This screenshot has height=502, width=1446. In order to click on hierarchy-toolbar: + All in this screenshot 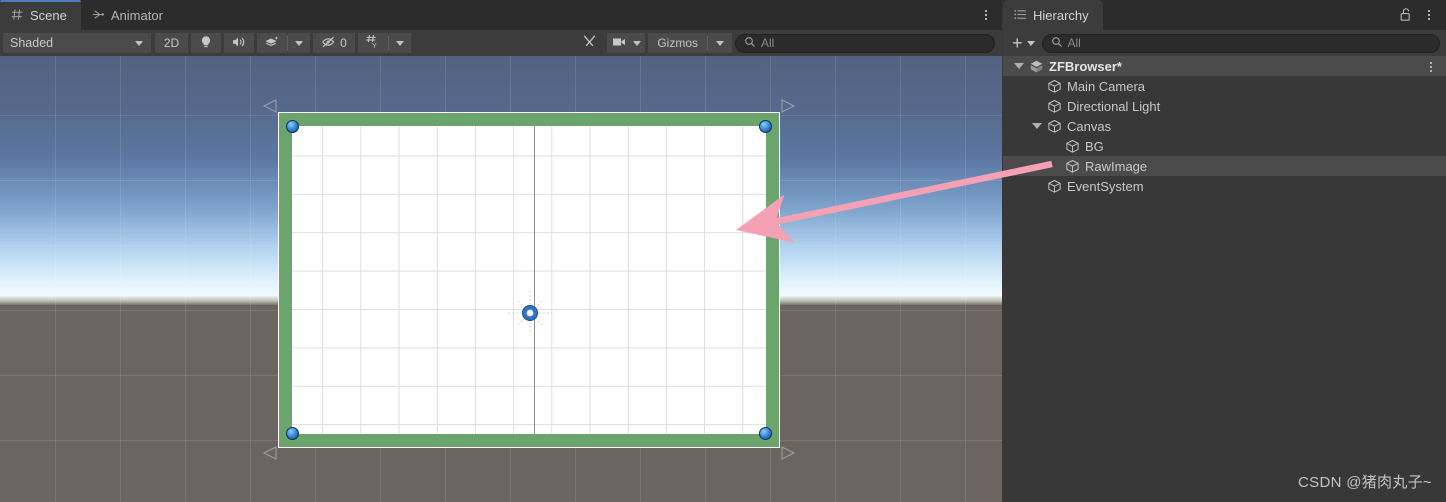, I will do `click(1224, 43)`.